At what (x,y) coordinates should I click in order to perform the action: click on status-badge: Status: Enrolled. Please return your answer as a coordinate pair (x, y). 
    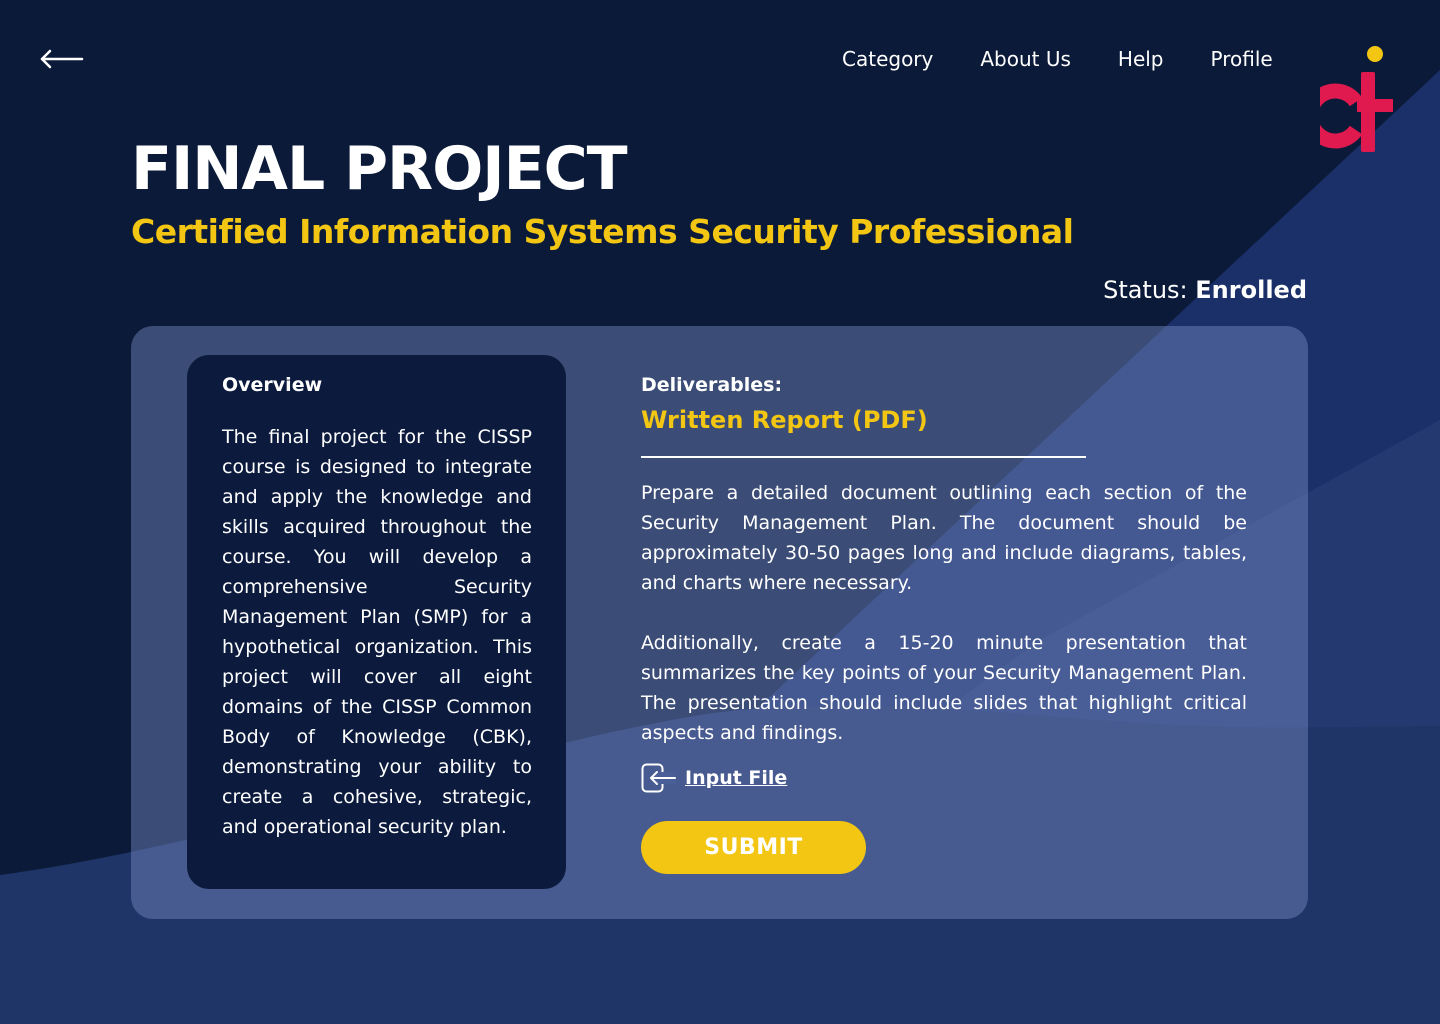
    Looking at the image, I should click on (1205, 290).